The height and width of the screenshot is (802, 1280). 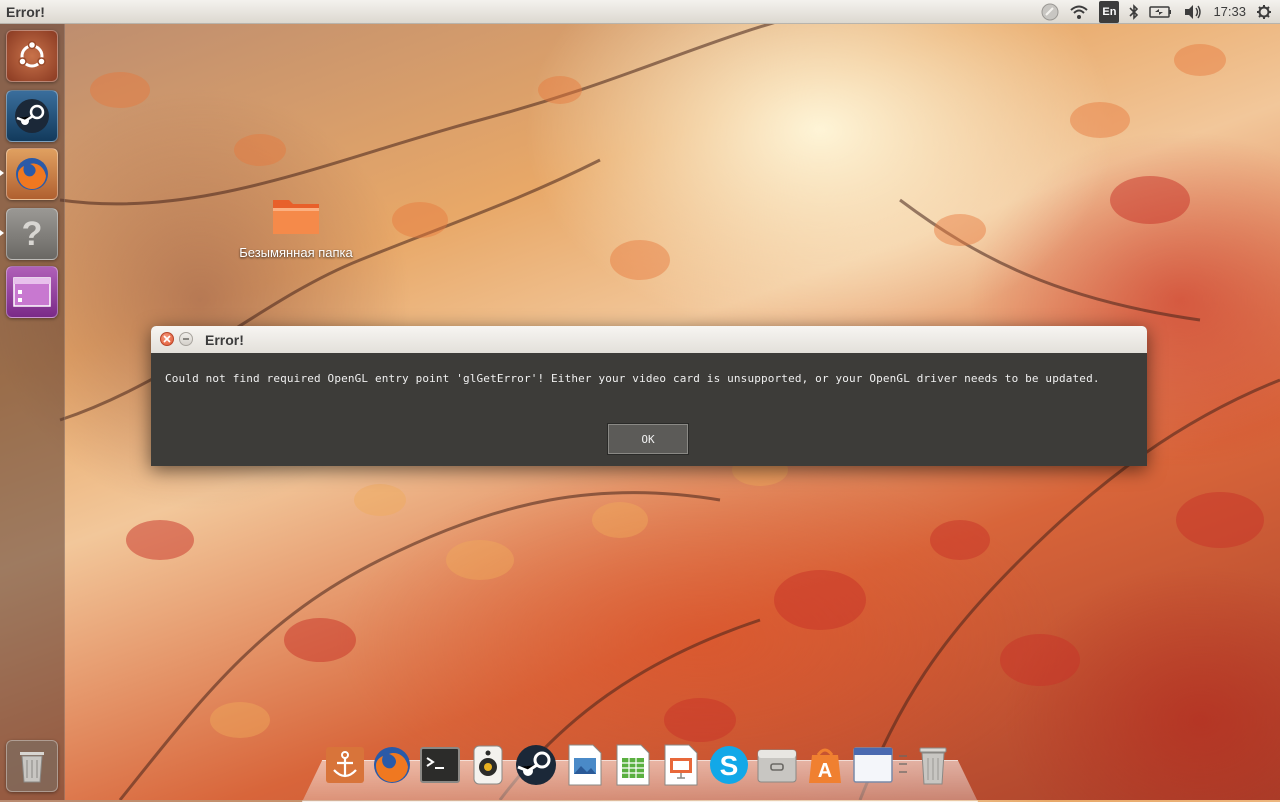 I want to click on wifi-icon, so click(x=1079, y=12).